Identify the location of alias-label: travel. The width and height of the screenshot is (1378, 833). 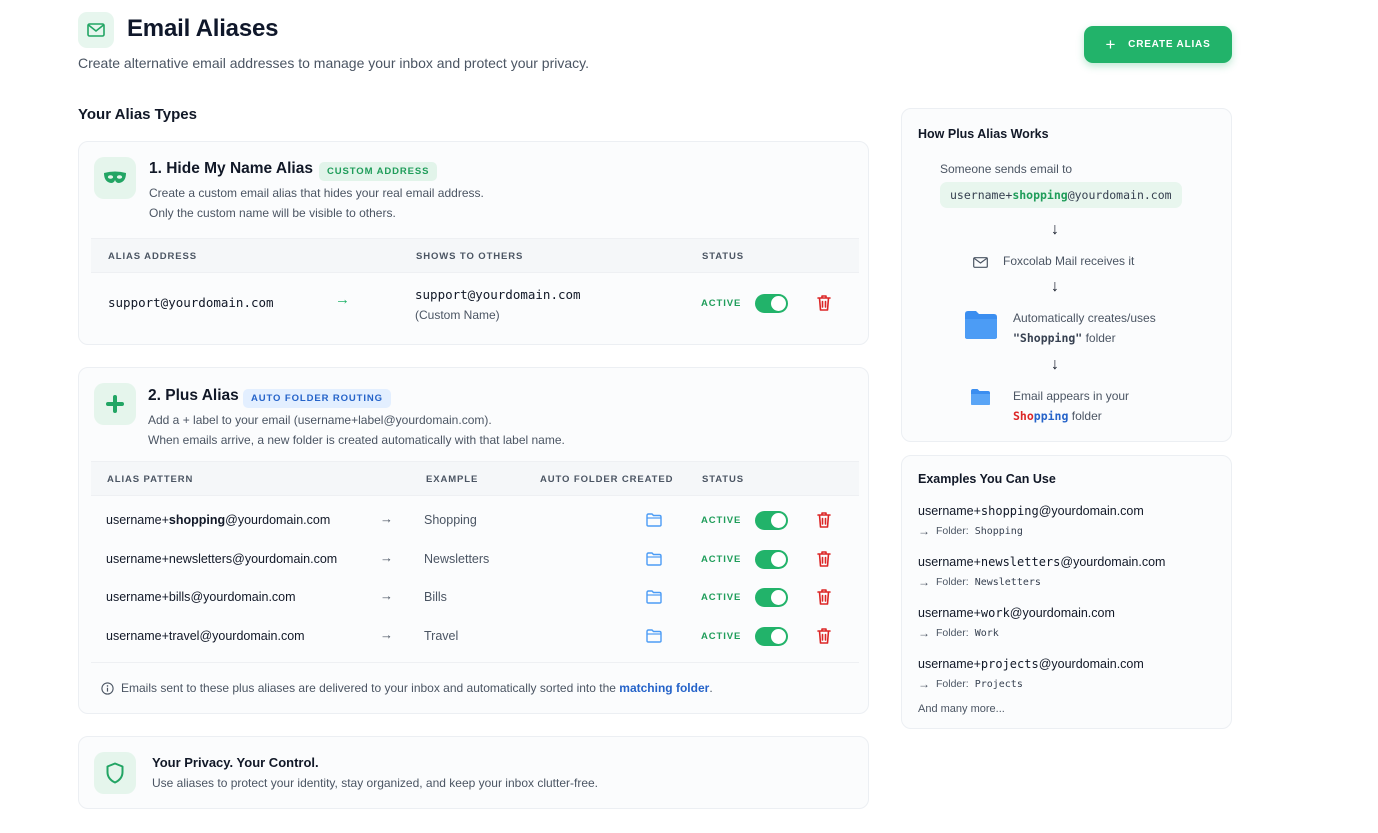
(184, 635).